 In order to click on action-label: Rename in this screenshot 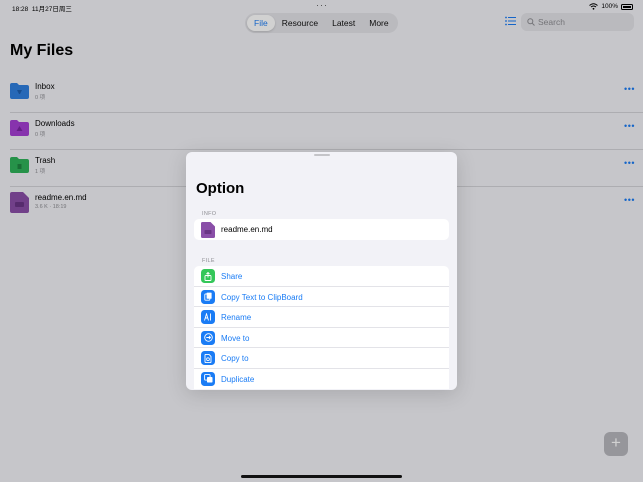, I will do `click(236, 317)`.